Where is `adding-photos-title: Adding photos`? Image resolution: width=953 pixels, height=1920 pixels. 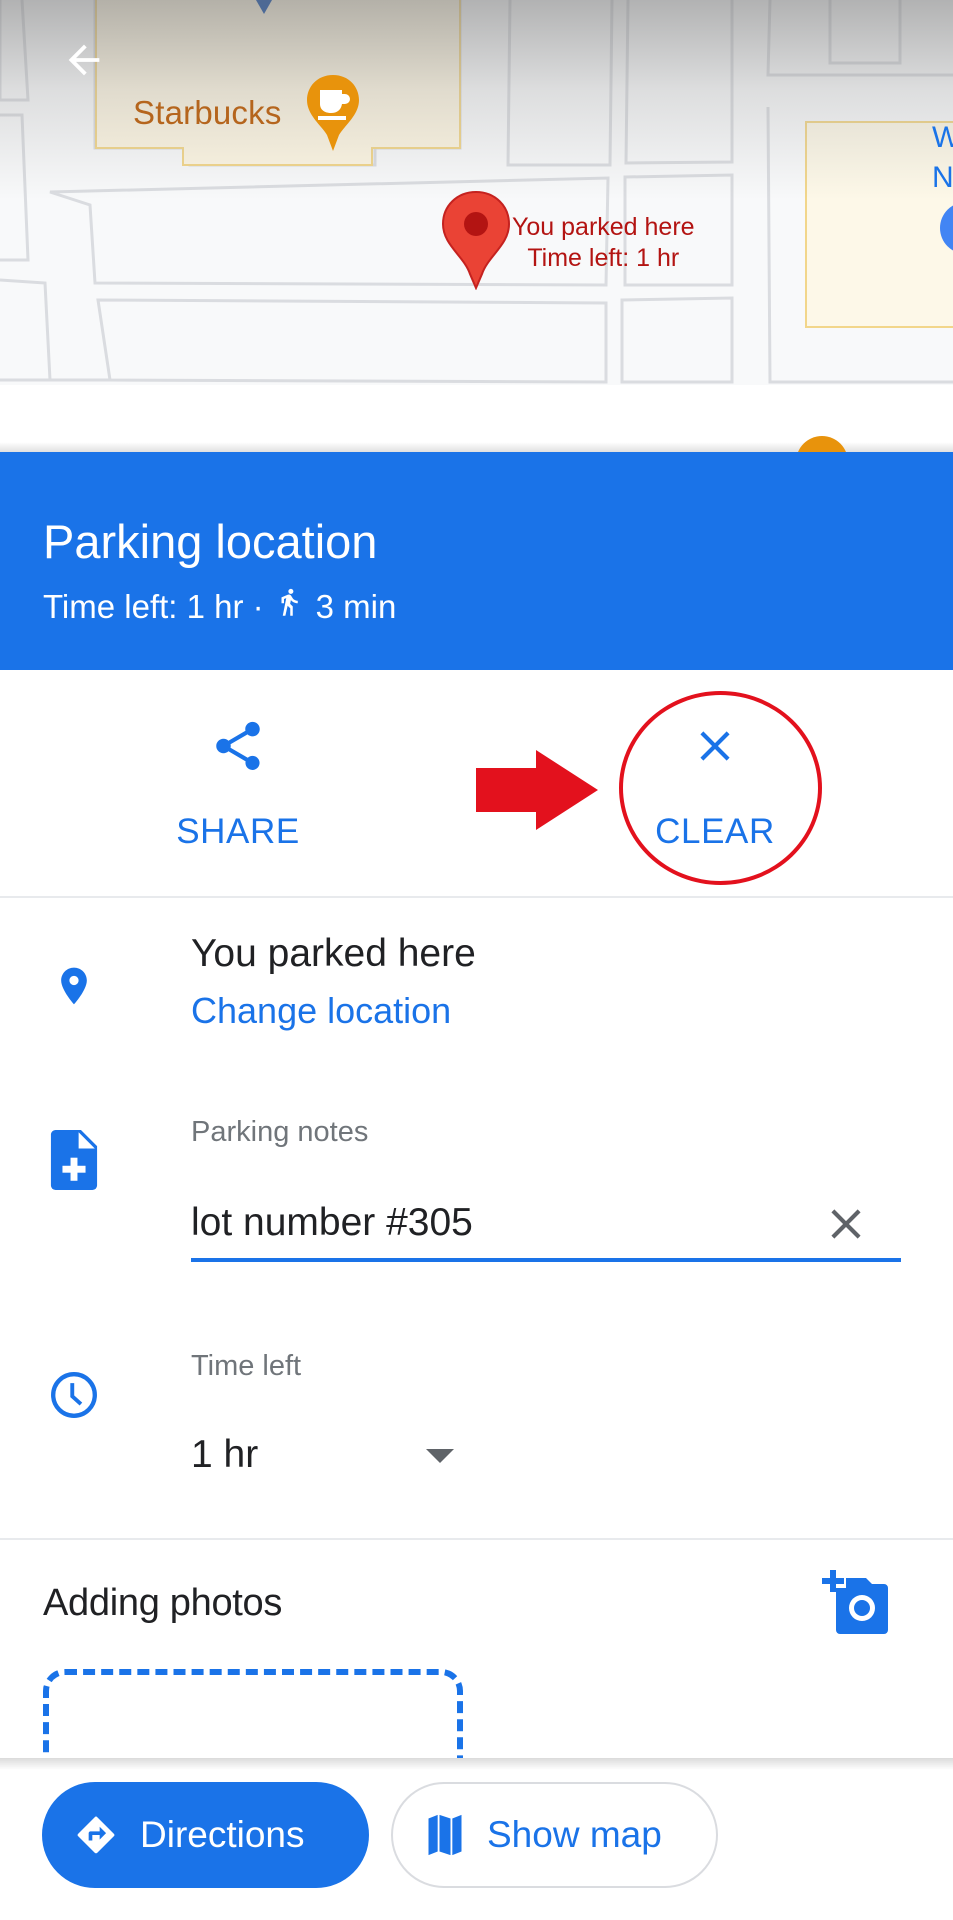 adding-photos-title: Adding photos is located at coordinates (163, 1603).